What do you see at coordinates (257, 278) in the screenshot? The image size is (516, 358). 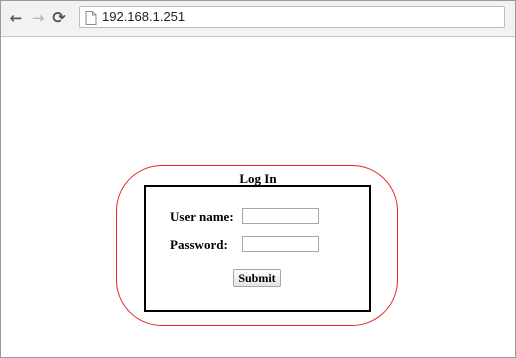 I see `submit-button: Submit` at bounding box center [257, 278].